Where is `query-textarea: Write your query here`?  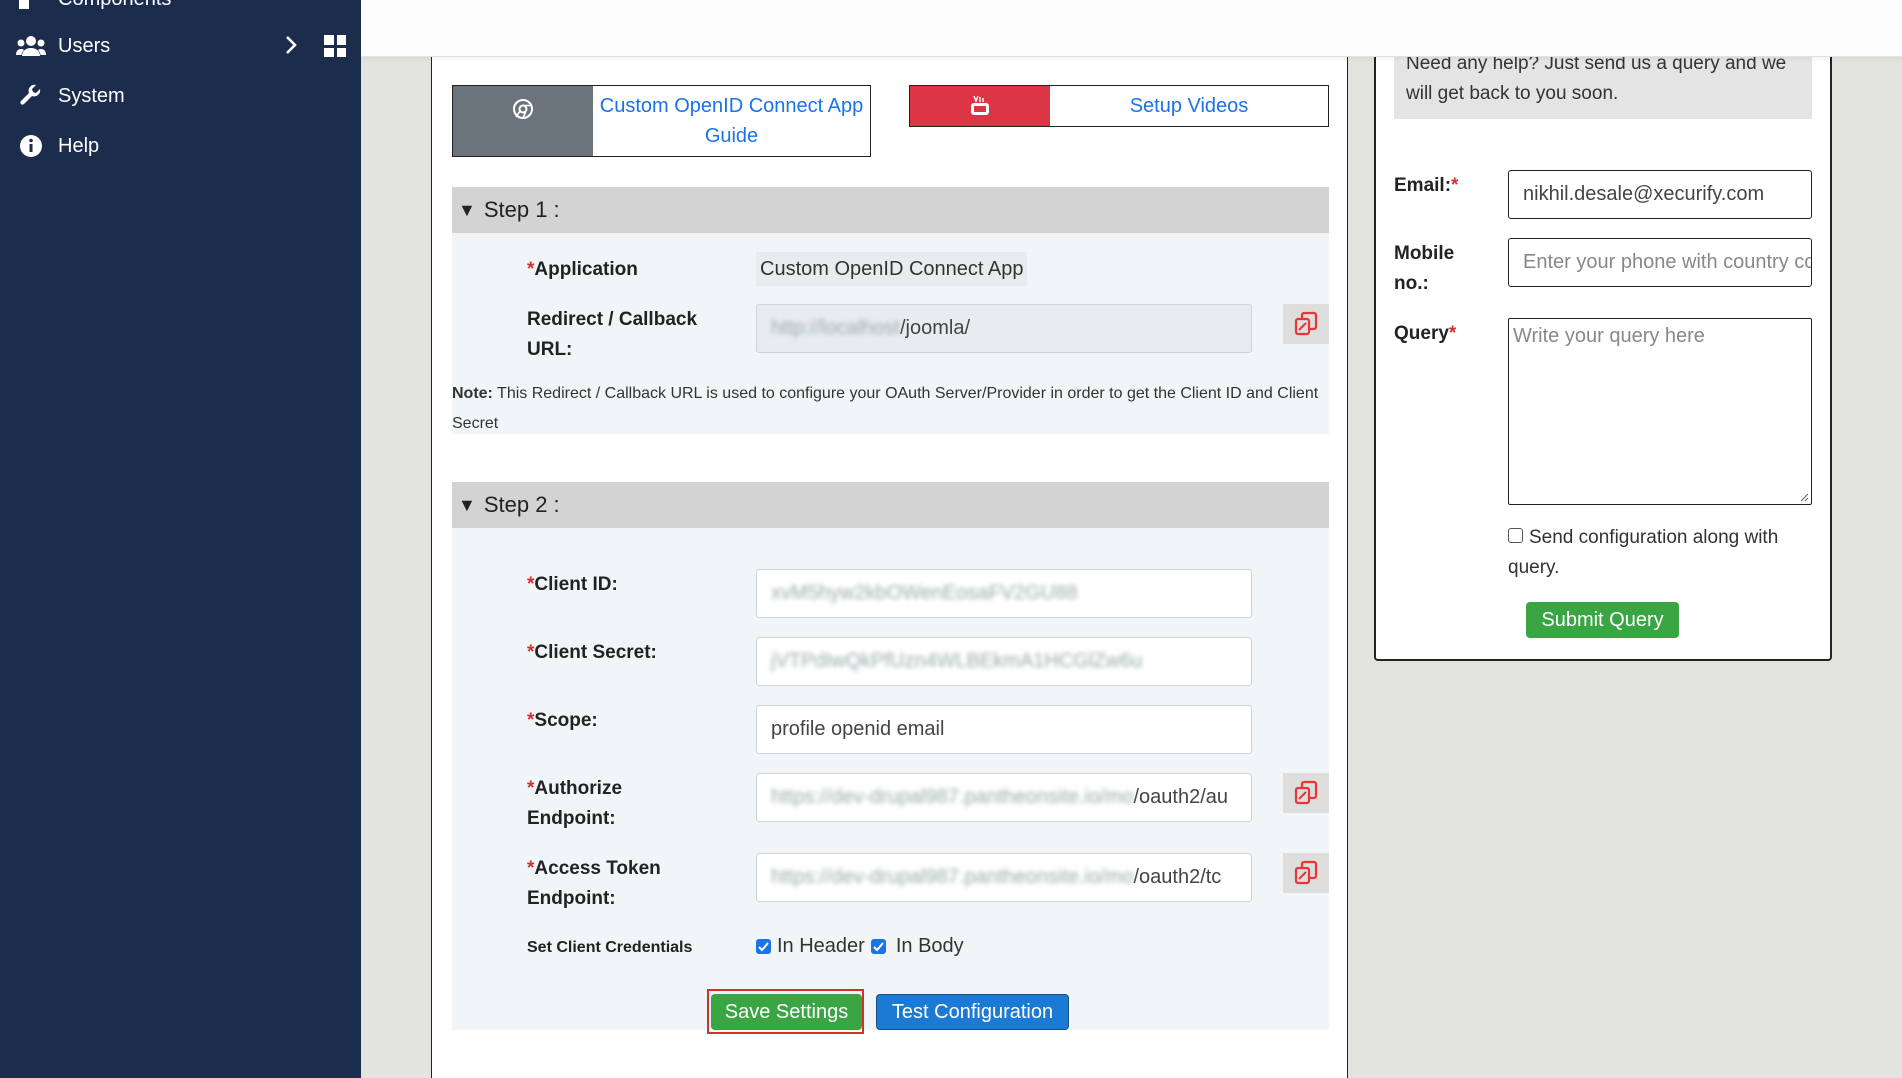 query-textarea: Write your query here is located at coordinates (1660, 411).